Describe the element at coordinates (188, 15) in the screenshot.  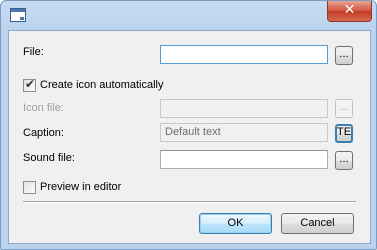
I see `title-bar: ✕` at that location.